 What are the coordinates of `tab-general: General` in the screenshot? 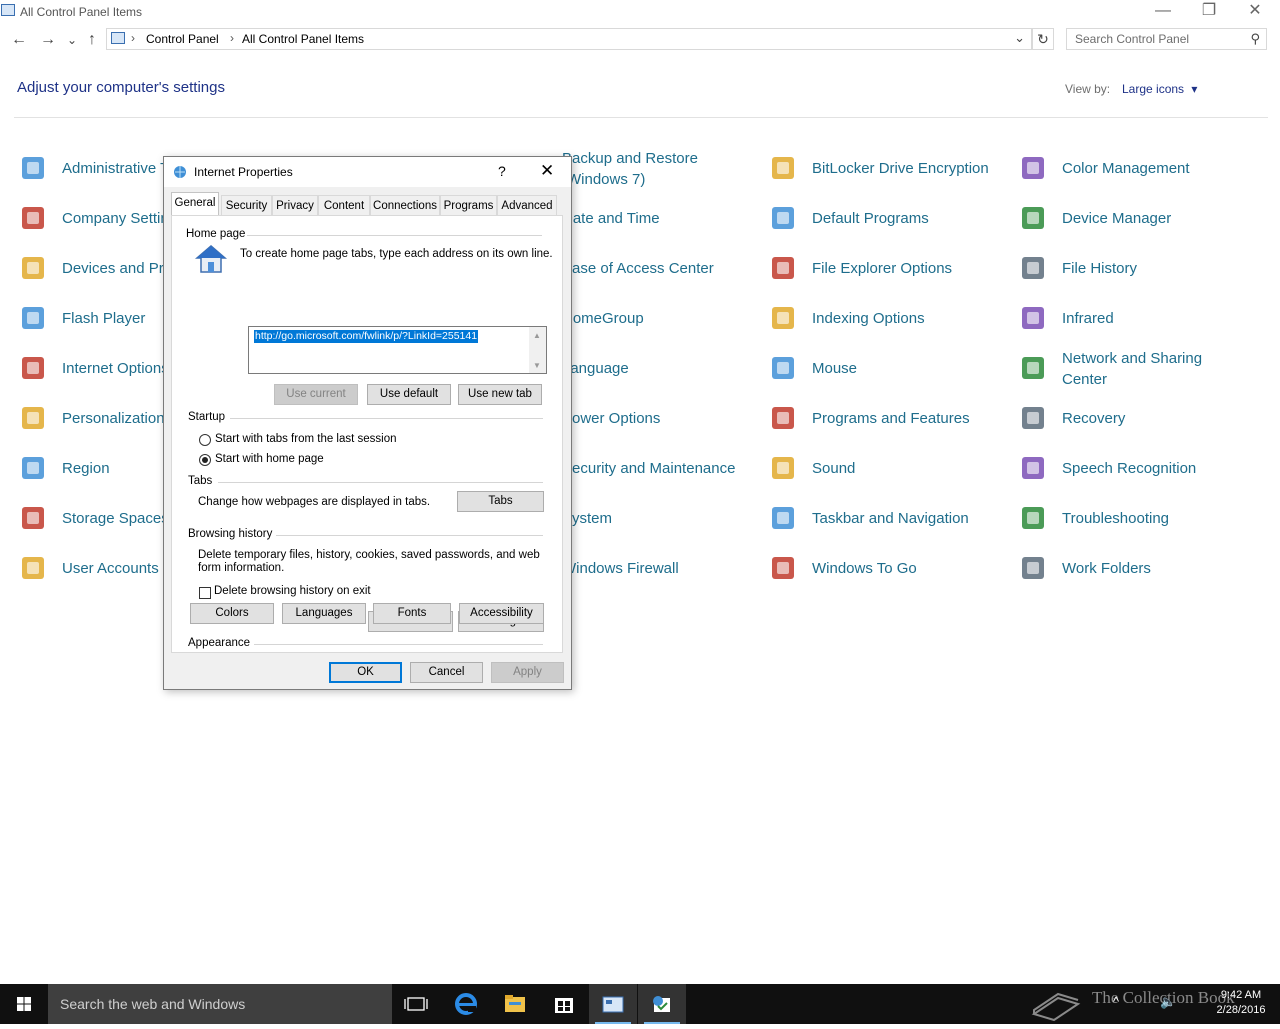 It's located at (195, 204).